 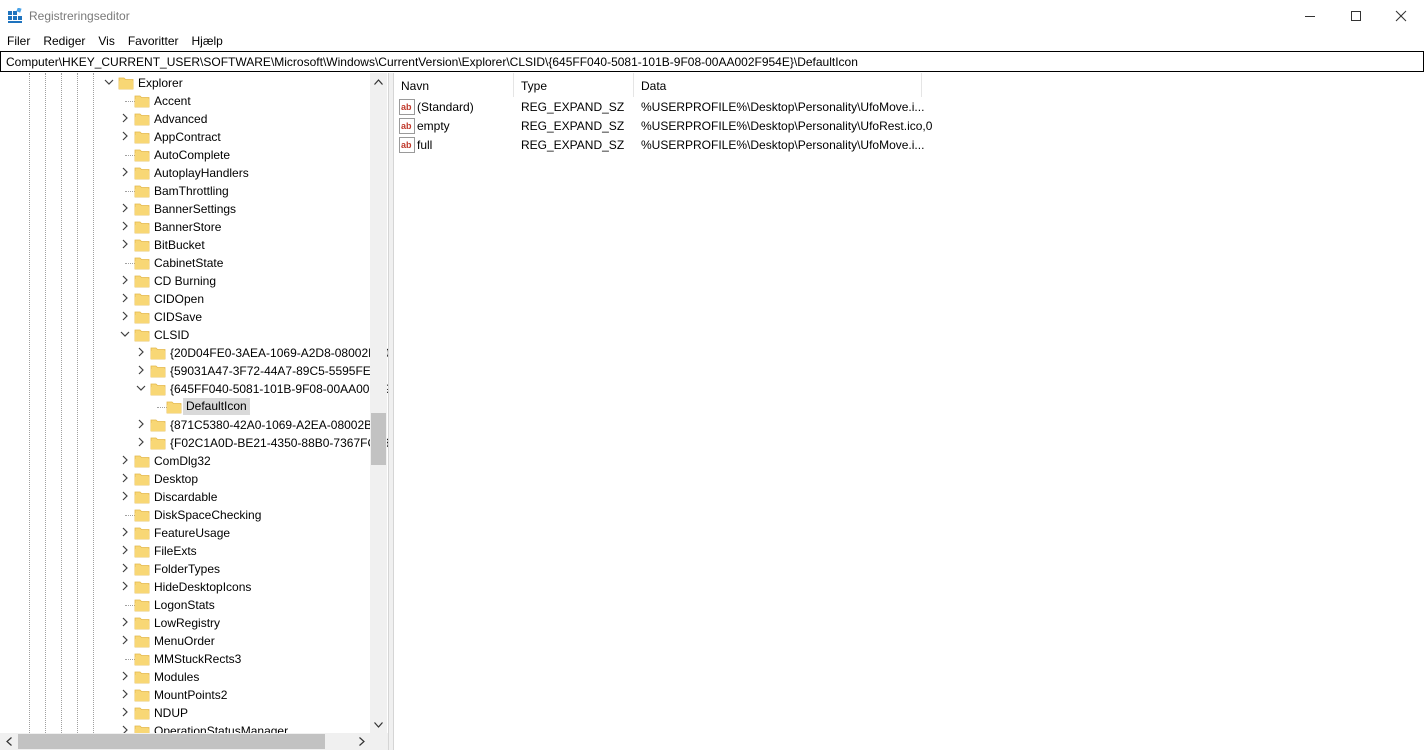 I want to click on tree-item-label: {871C5380-42A0-1069-A2EA-08002B30, so click(x=278, y=425).